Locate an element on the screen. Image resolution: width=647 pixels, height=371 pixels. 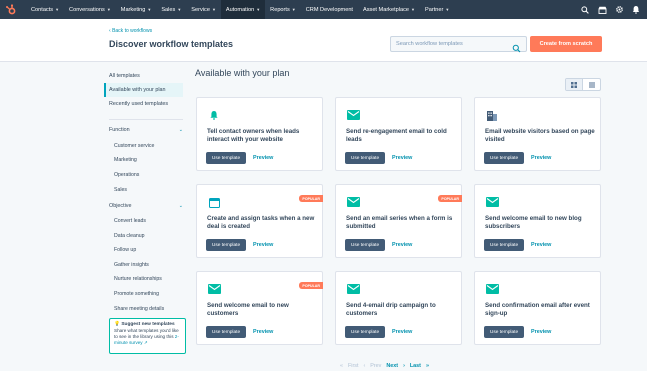
function-label: Function is located at coordinates (119, 130).